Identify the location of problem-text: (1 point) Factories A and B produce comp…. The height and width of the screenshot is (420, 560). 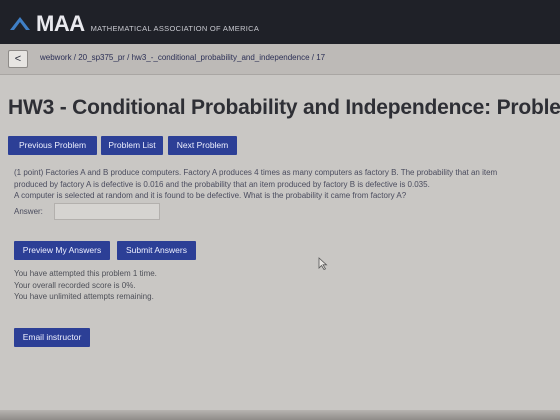
(281, 184).